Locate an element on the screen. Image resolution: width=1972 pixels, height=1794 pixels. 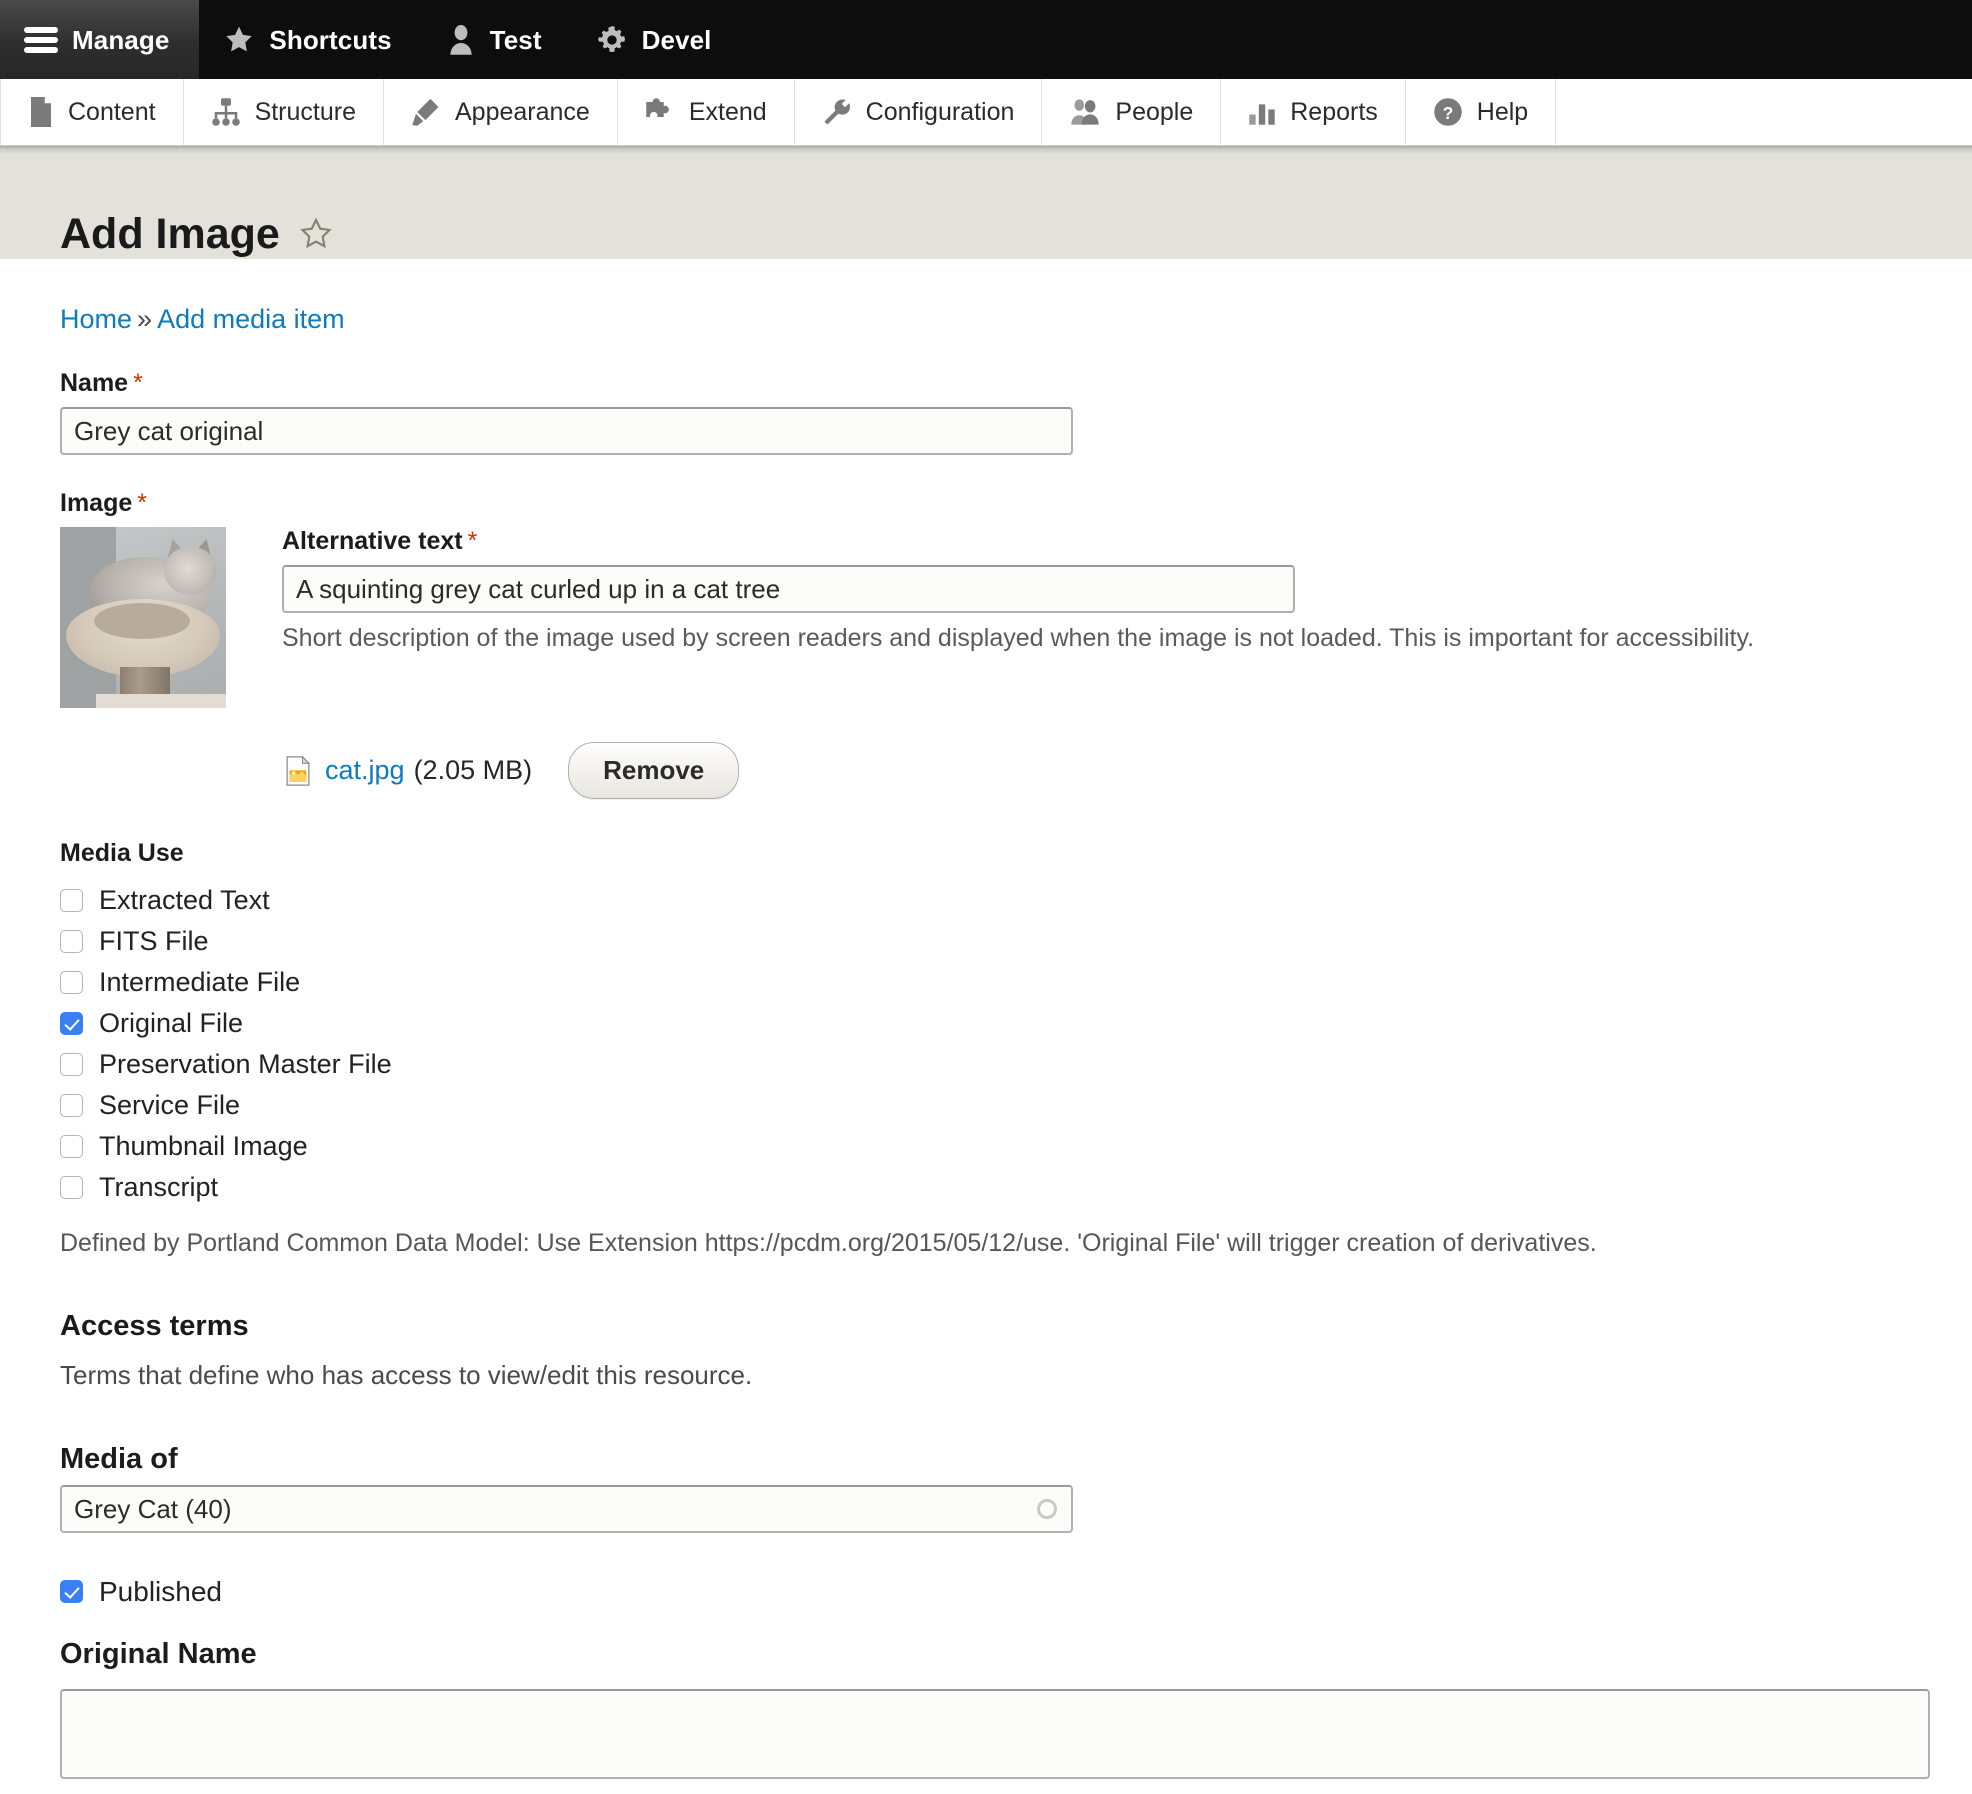
media-use-option-original-file: Original File is located at coordinates (986, 1023).